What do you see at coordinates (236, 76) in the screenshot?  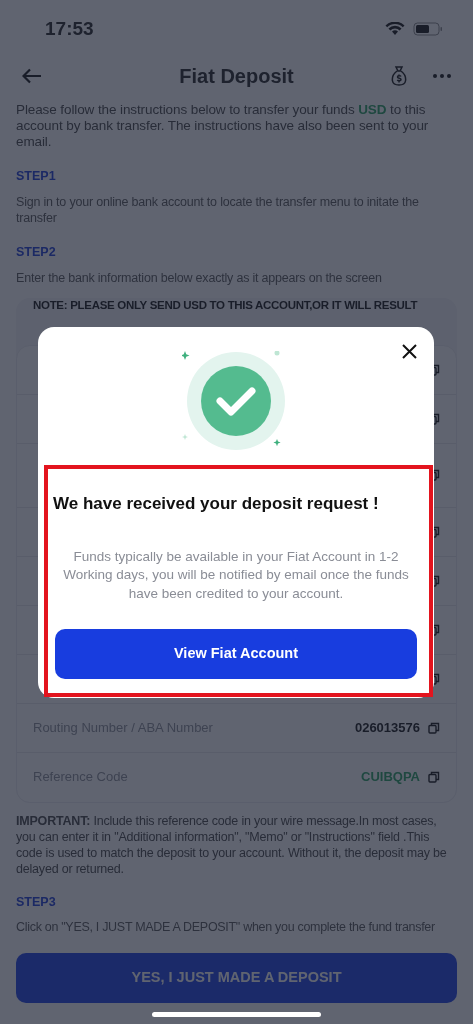 I see `page-title: Fiat Deposit` at bounding box center [236, 76].